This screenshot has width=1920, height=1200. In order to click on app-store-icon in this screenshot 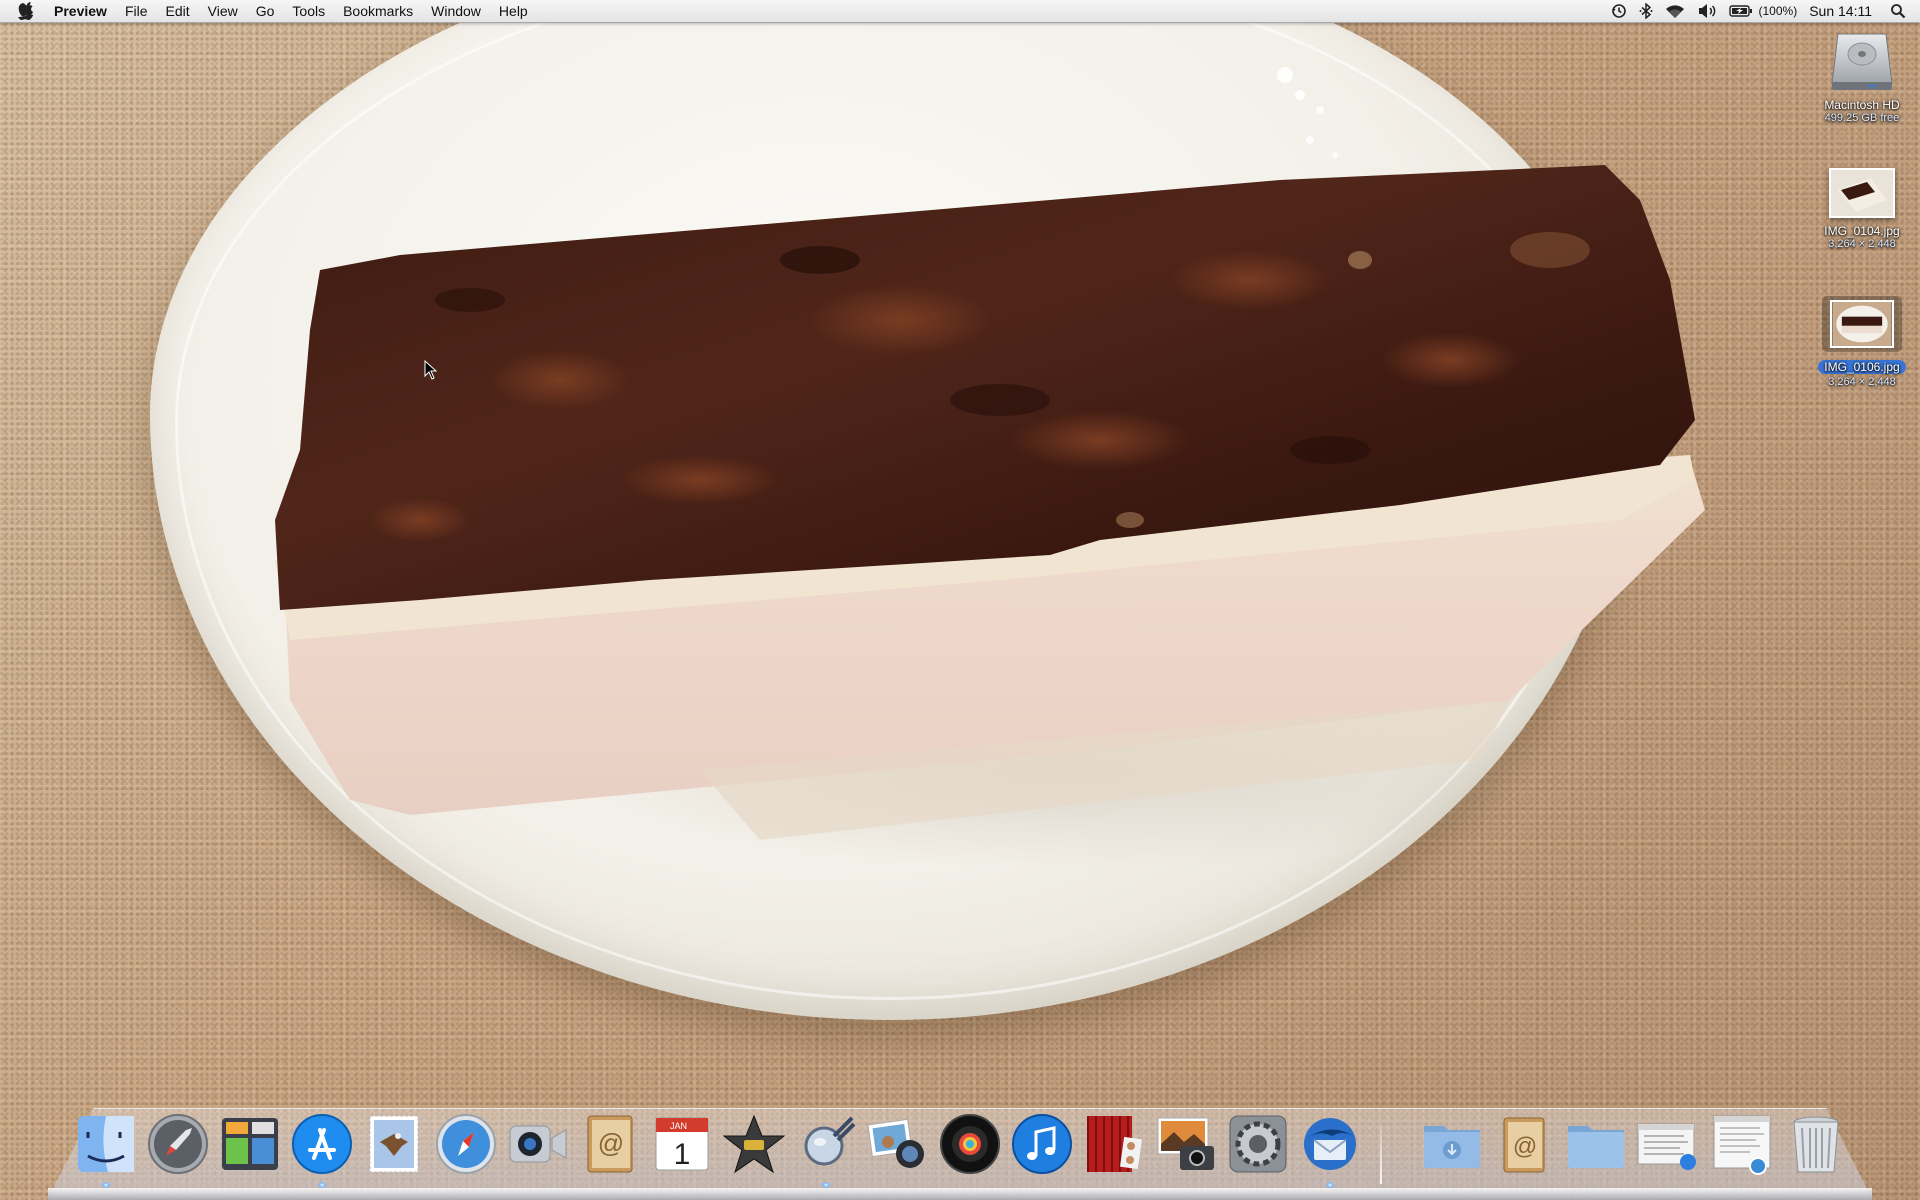, I will do `click(322, 1144)`.